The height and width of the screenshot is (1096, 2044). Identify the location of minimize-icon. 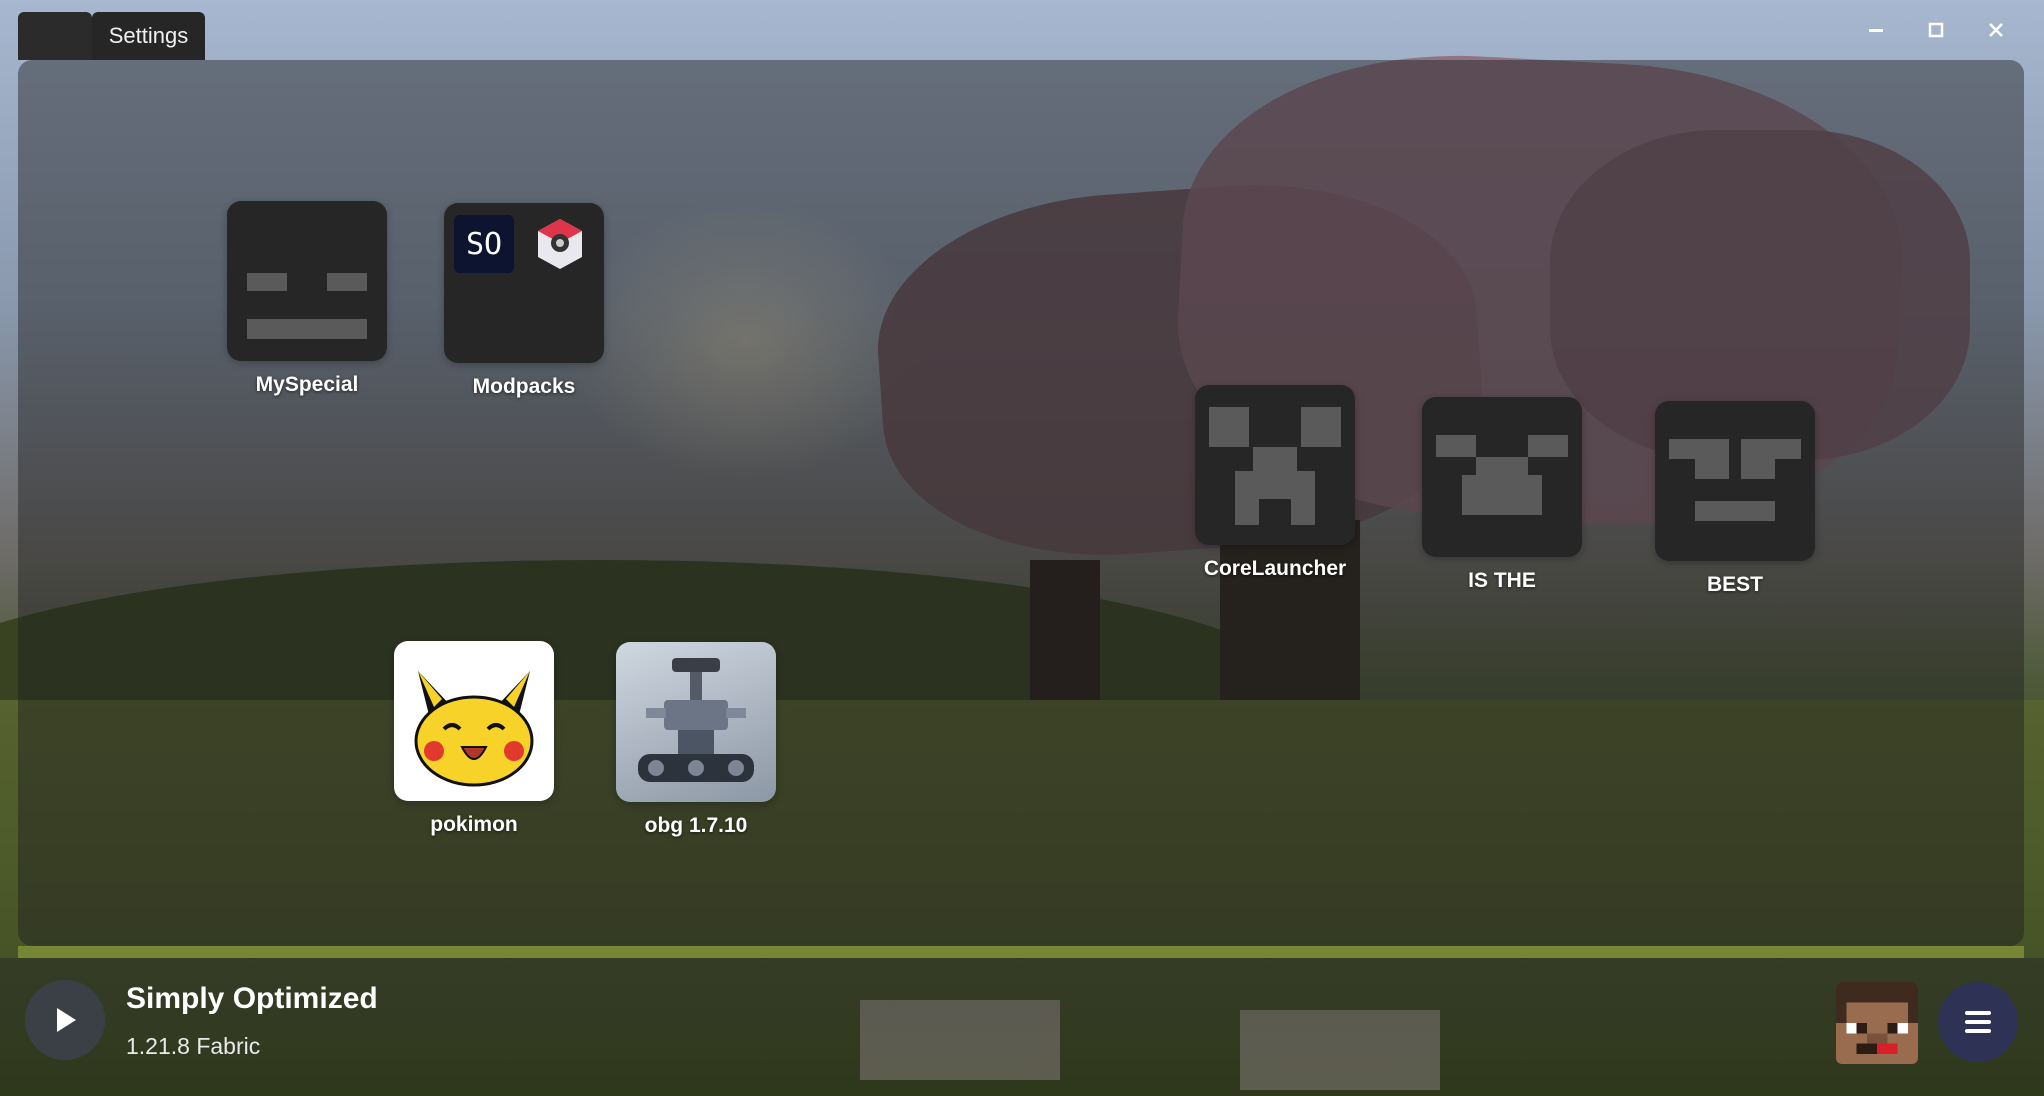
(1876, 30).